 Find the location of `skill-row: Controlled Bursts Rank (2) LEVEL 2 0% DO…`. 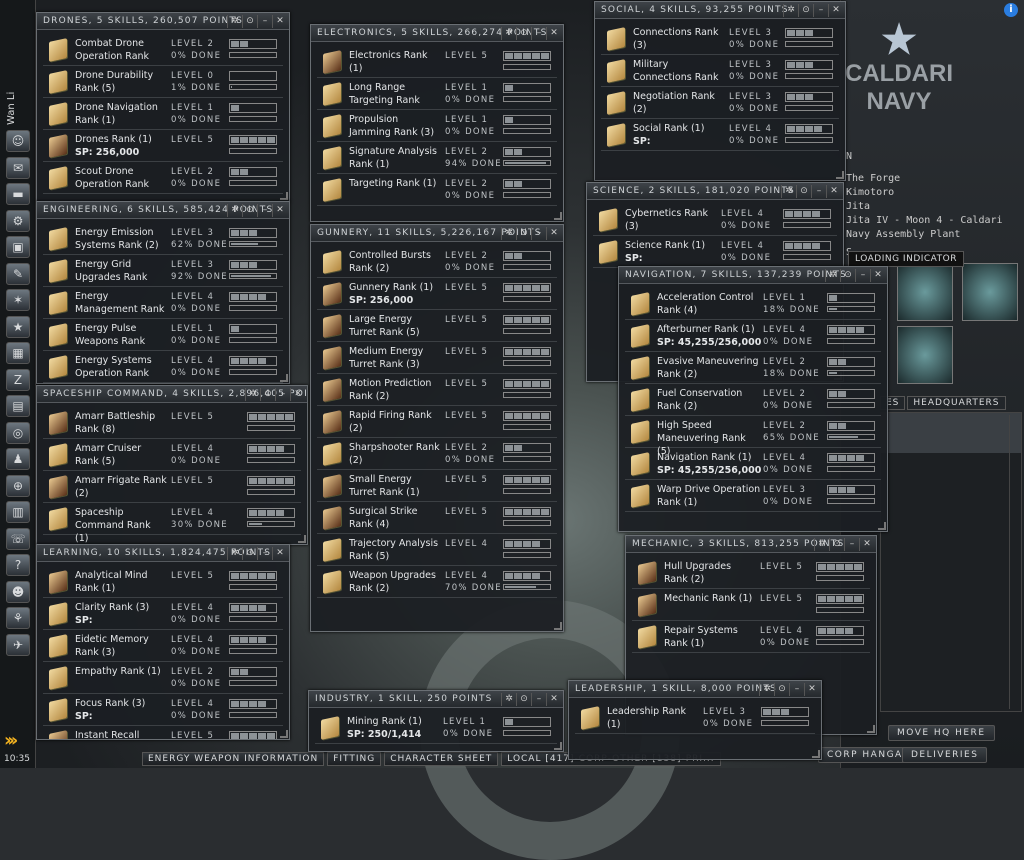

skill-row: Controlled Bursts Rank (2) LEVEL 2 0% DO… is located at coordinates (437, 262).